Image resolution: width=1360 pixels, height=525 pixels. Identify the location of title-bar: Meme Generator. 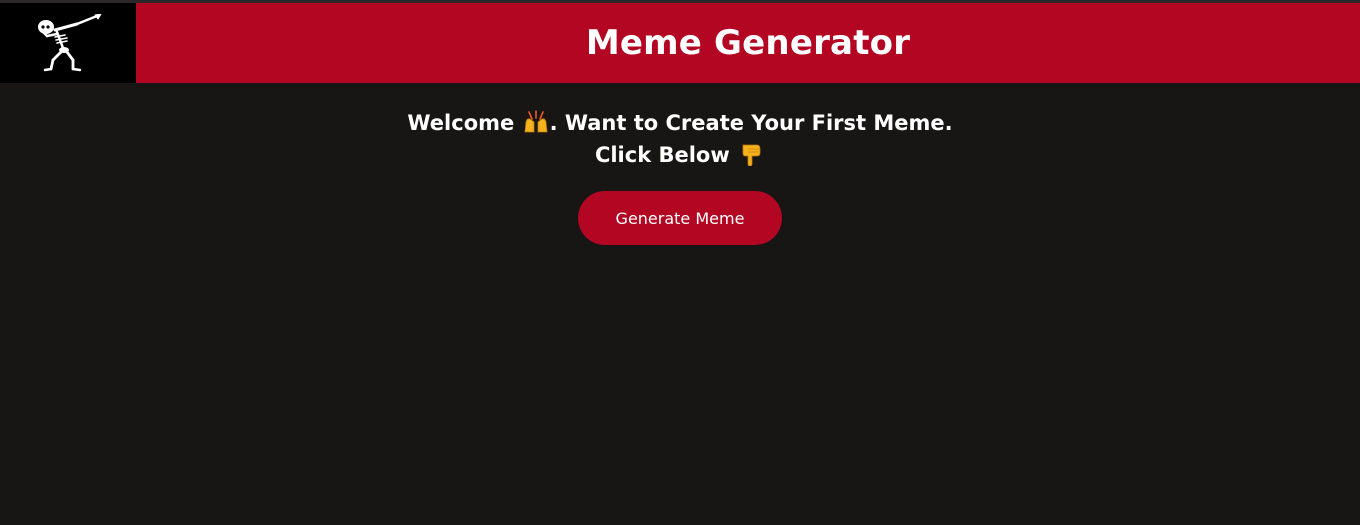
(748, 43).